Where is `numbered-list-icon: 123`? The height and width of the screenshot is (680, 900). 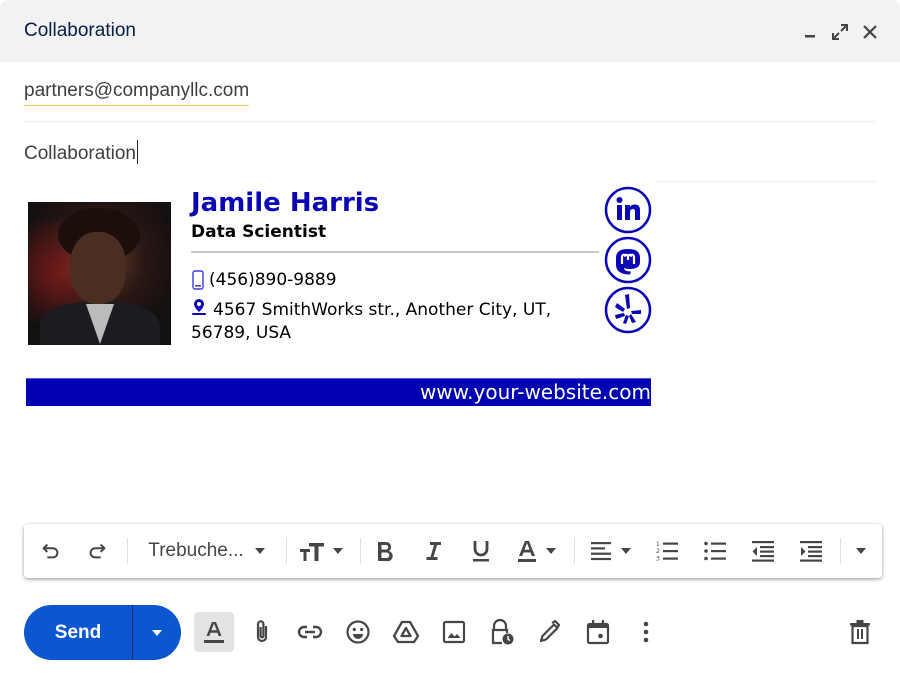
numbered-list-icon: 123 is located at coordinates (667, 552).